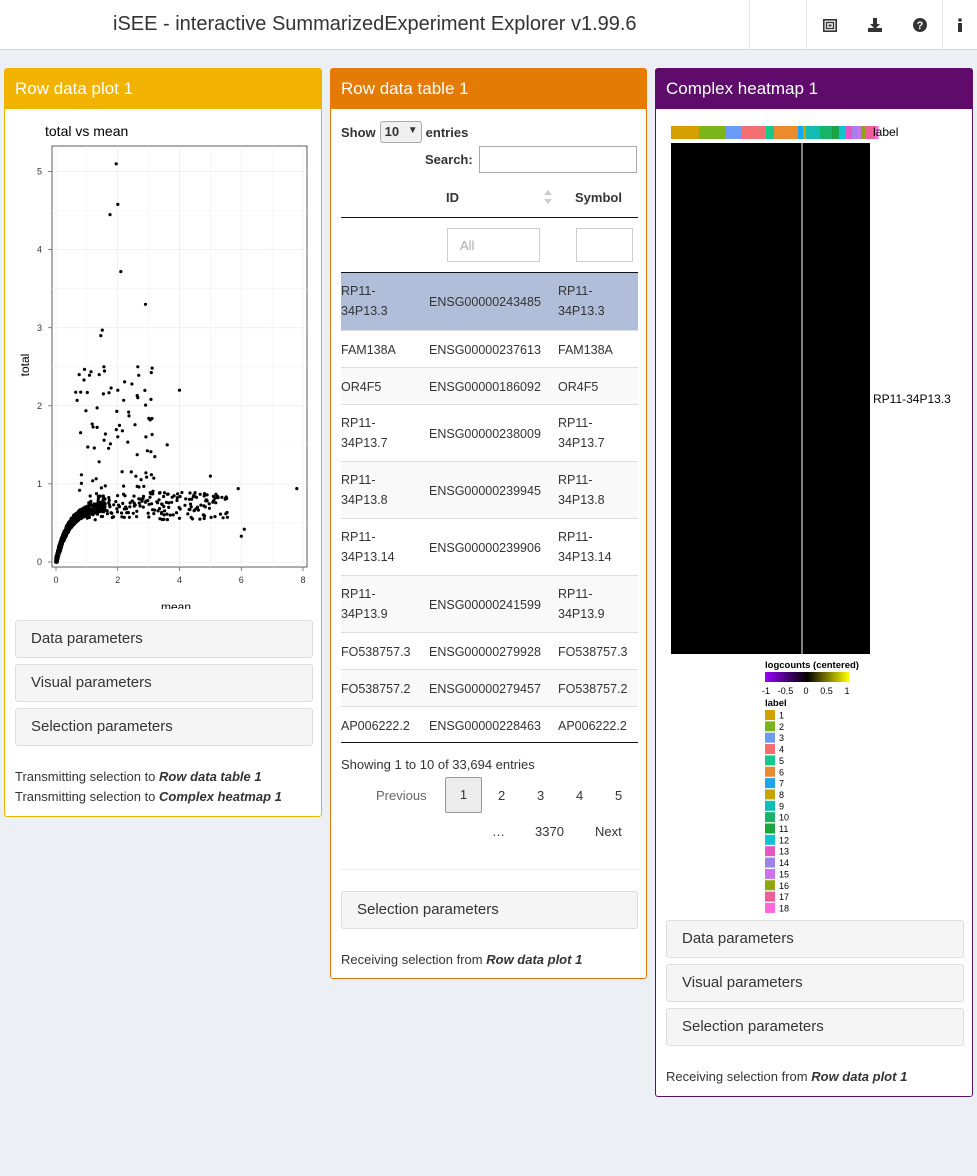 The width and height of the screenshot is (977, 1176). I want to click on legend-label: 9, so click(781, 806).